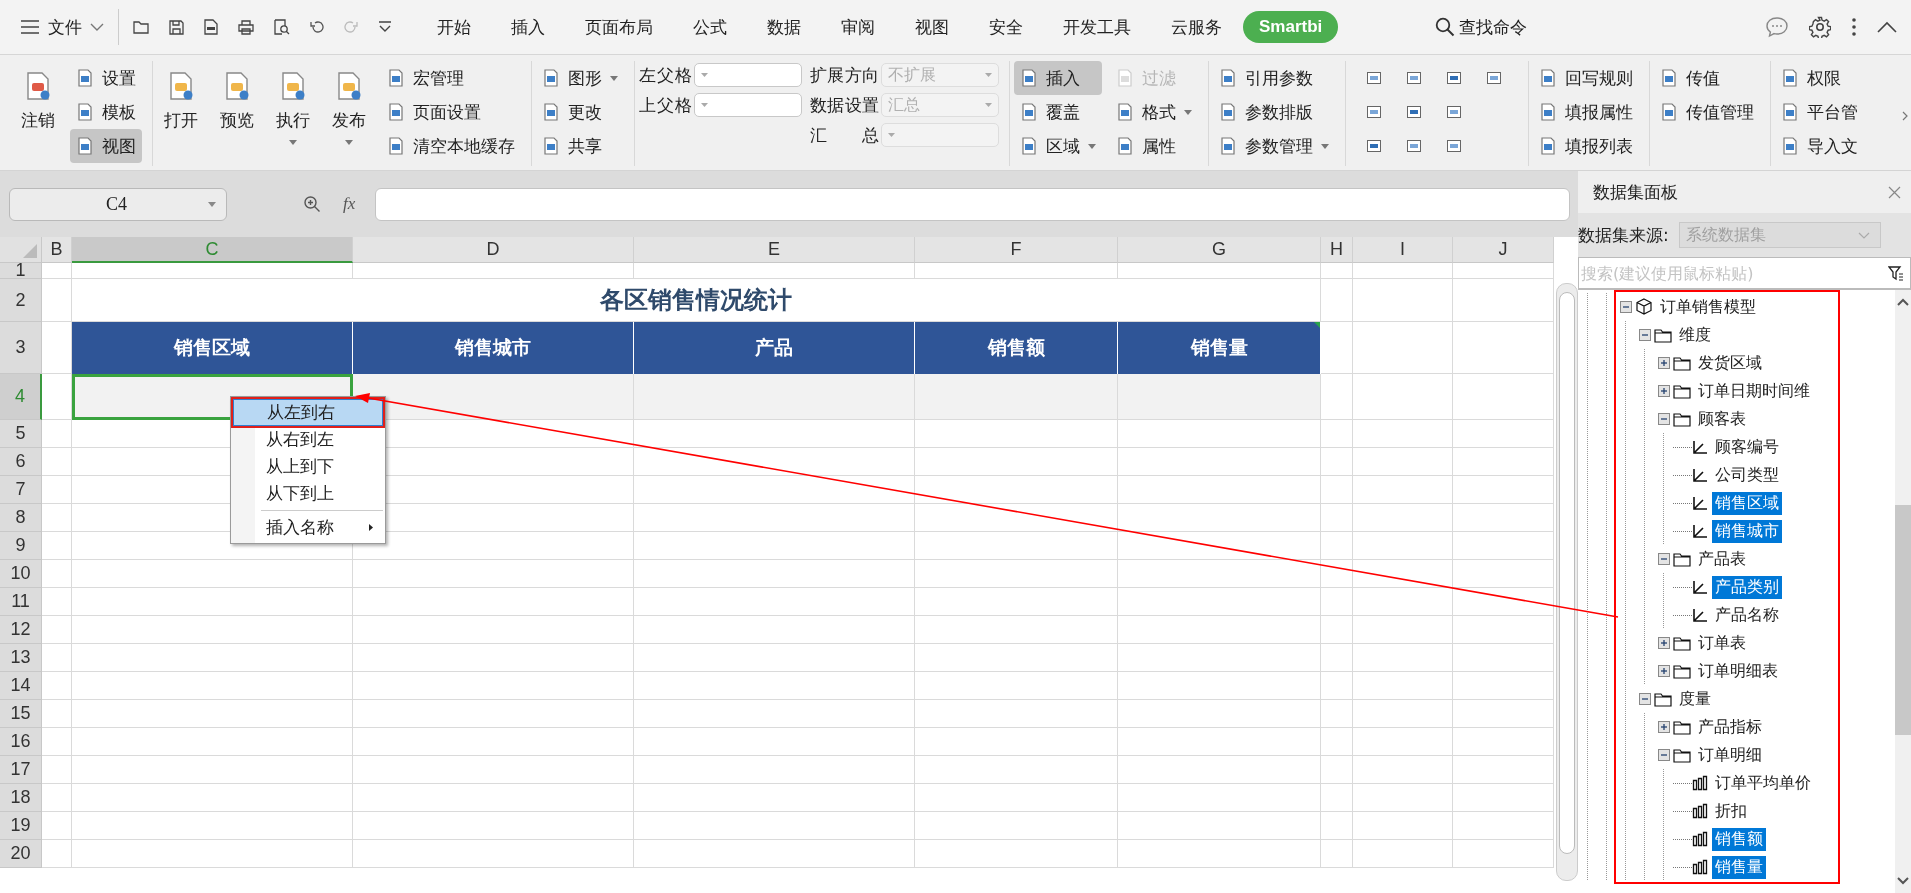 The height and width of the screenshot is (893, 1911). Describe the element at coordinates (747, 105) in the screenshot. I see `dropdown-field` at that location.